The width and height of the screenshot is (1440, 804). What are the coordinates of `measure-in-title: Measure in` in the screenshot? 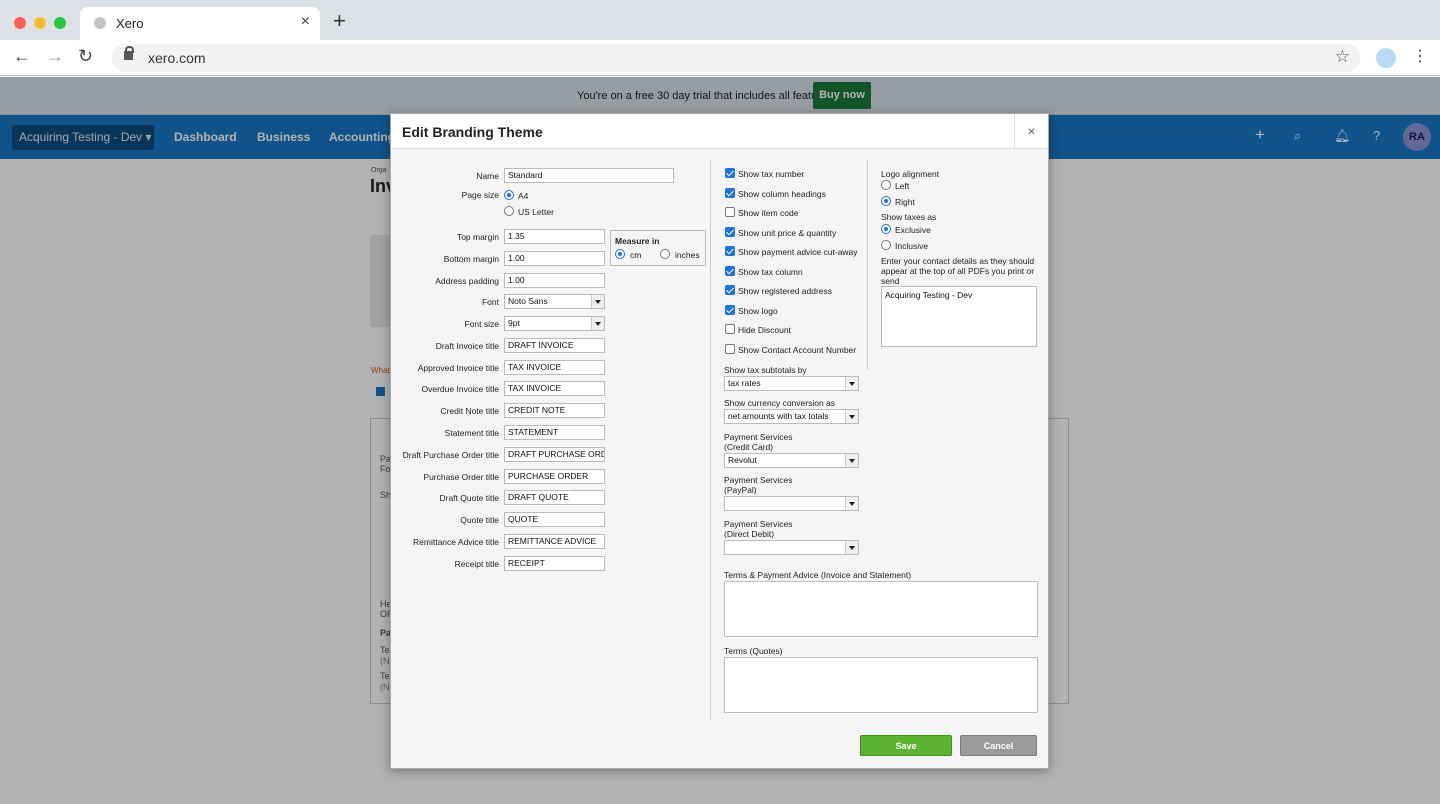 It's located at (637, 241).